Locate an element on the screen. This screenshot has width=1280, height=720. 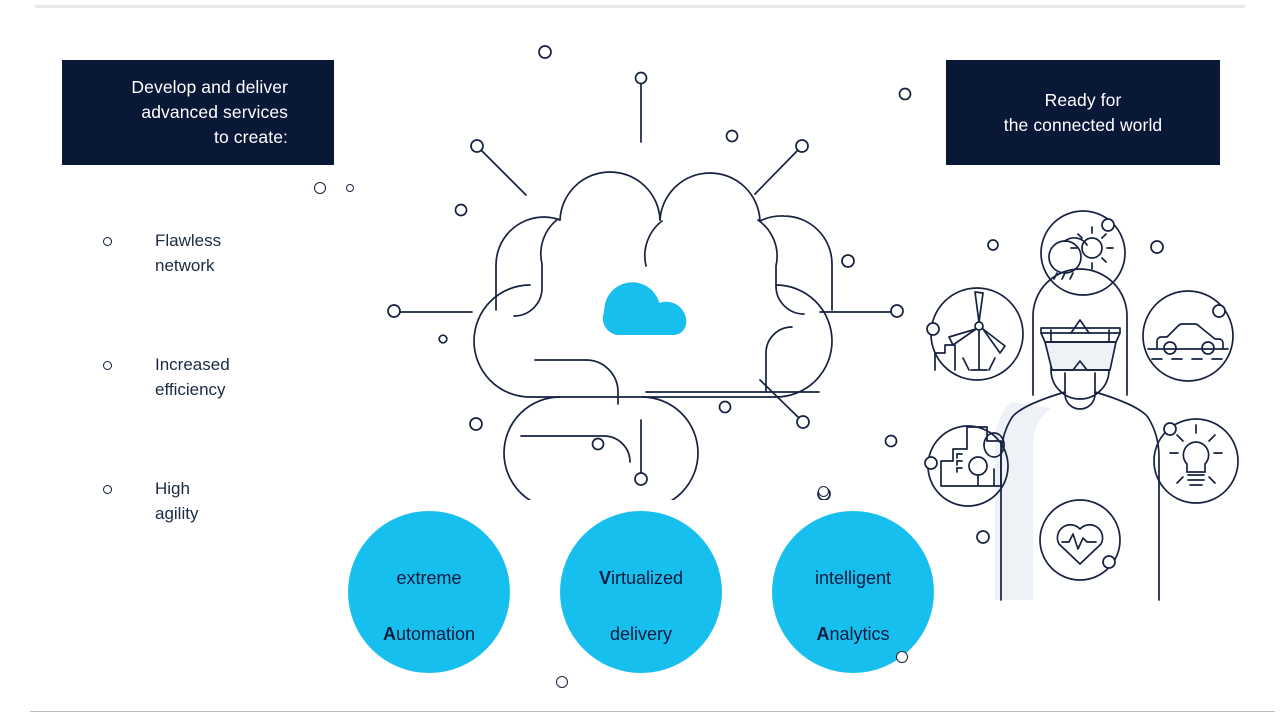
callout-left-line-1: Develop and deliver is located at coordinates (209, 87).